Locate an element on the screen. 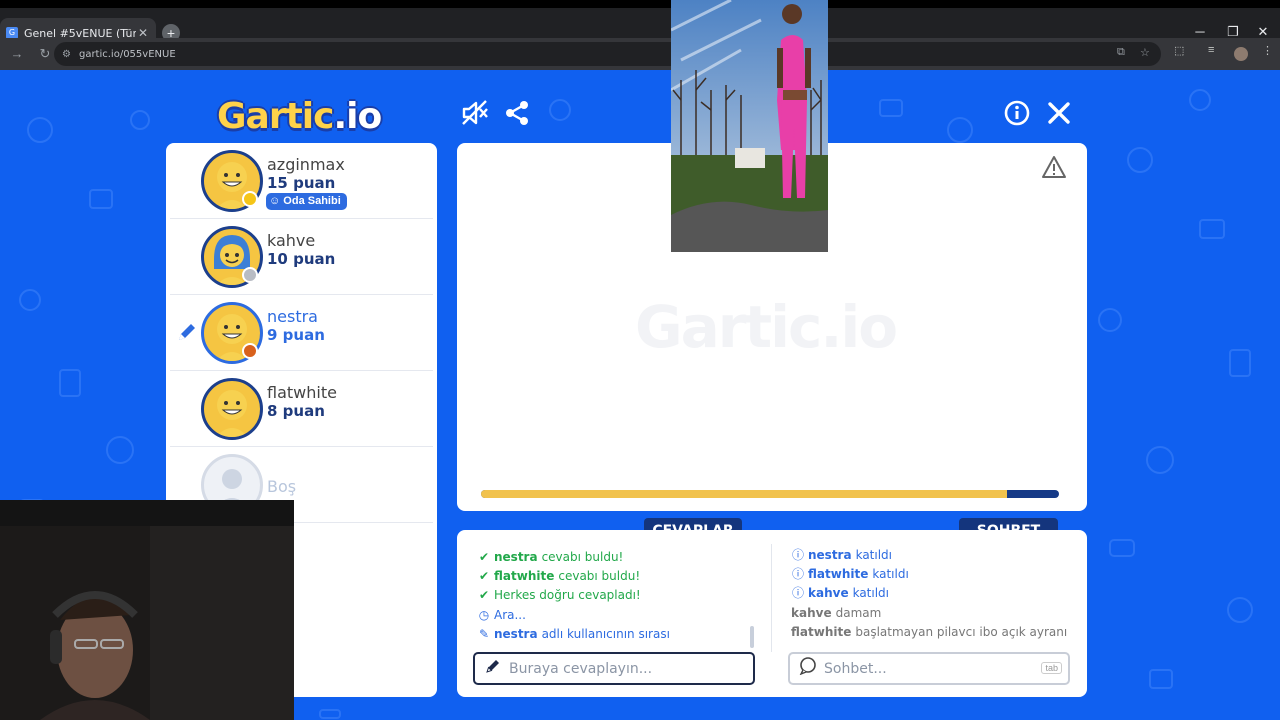 The height and width of the screenshot is (720, 1280). room-owner-badge: ☺ Oda Sahibi is located at coordinates (306, 201).